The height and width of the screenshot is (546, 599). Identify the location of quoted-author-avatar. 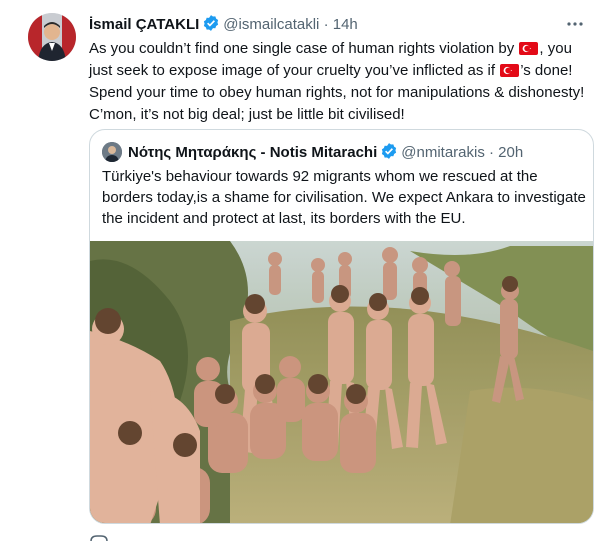
(112, 152).